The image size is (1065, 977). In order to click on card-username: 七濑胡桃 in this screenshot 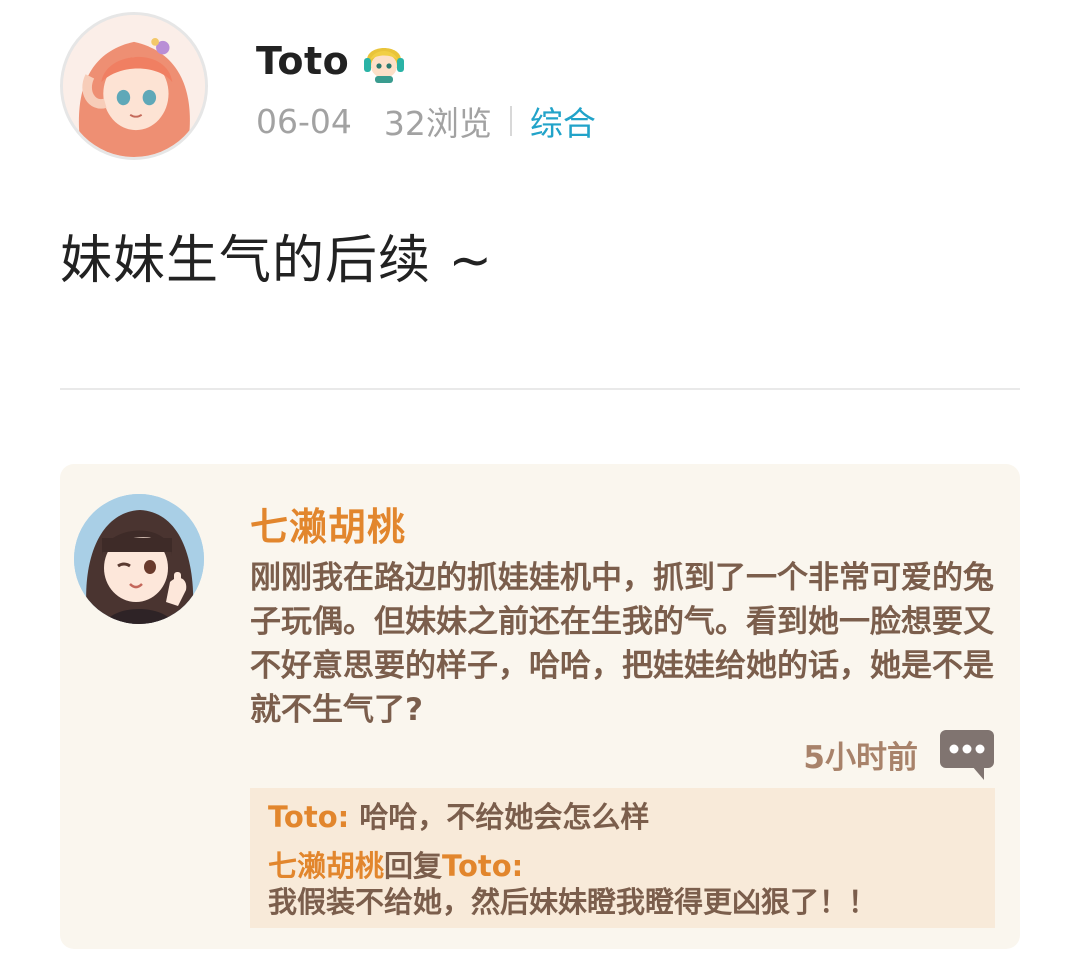, I will do `click(328, 527)`.